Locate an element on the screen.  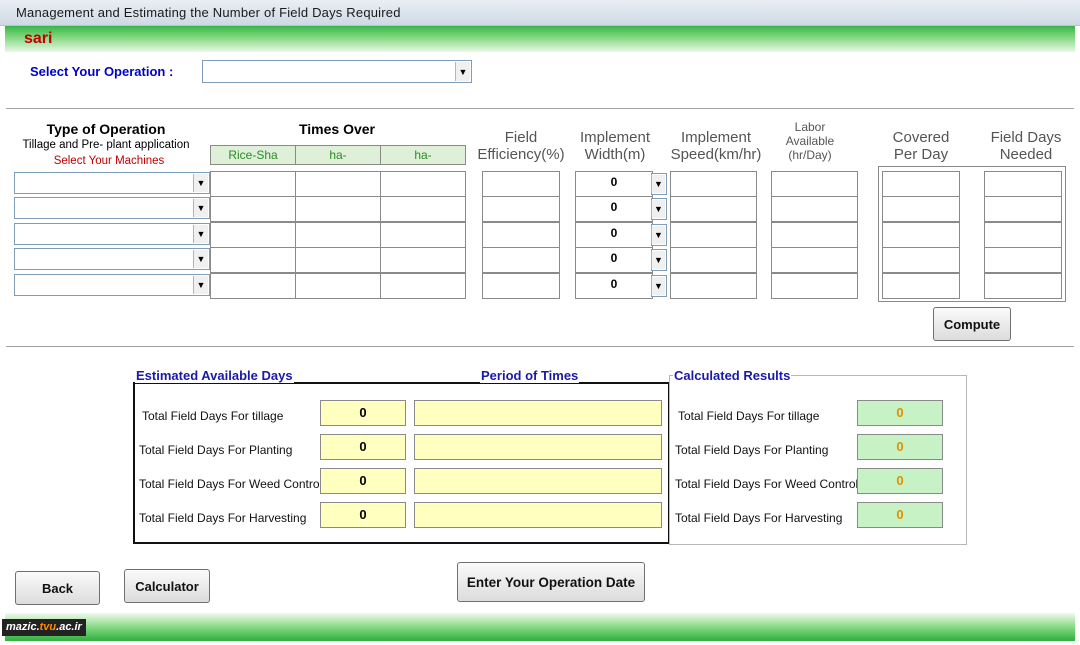
implement-speed-header-line2: Speed(km/hr) is located at coordinates (716, 154).